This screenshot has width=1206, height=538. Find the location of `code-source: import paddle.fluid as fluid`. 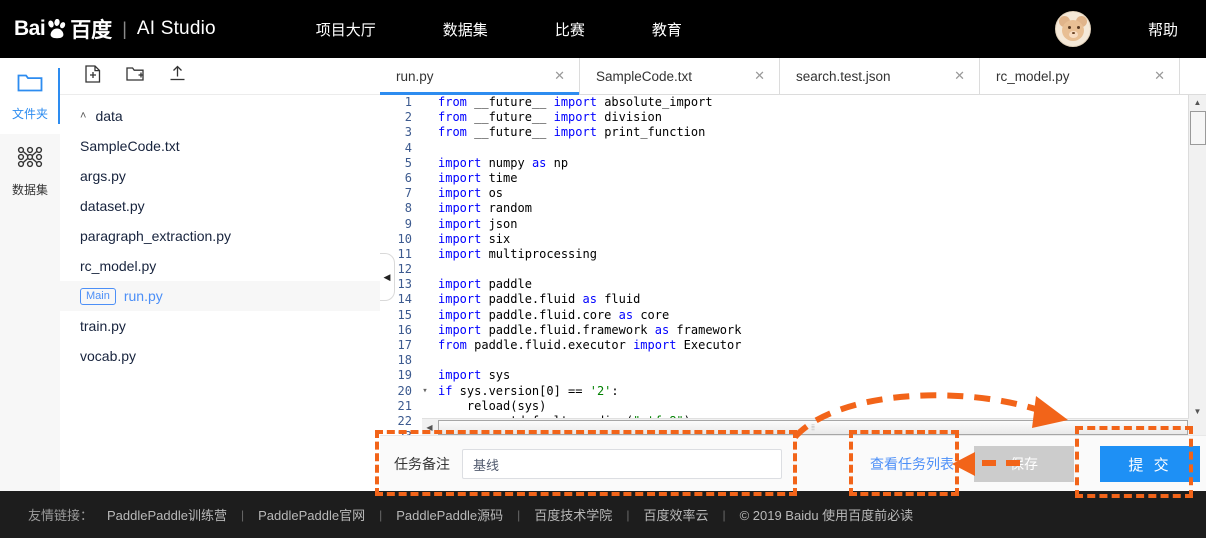

code-source: import paddle.fluid as fluid is located at coordinates (539, 299).